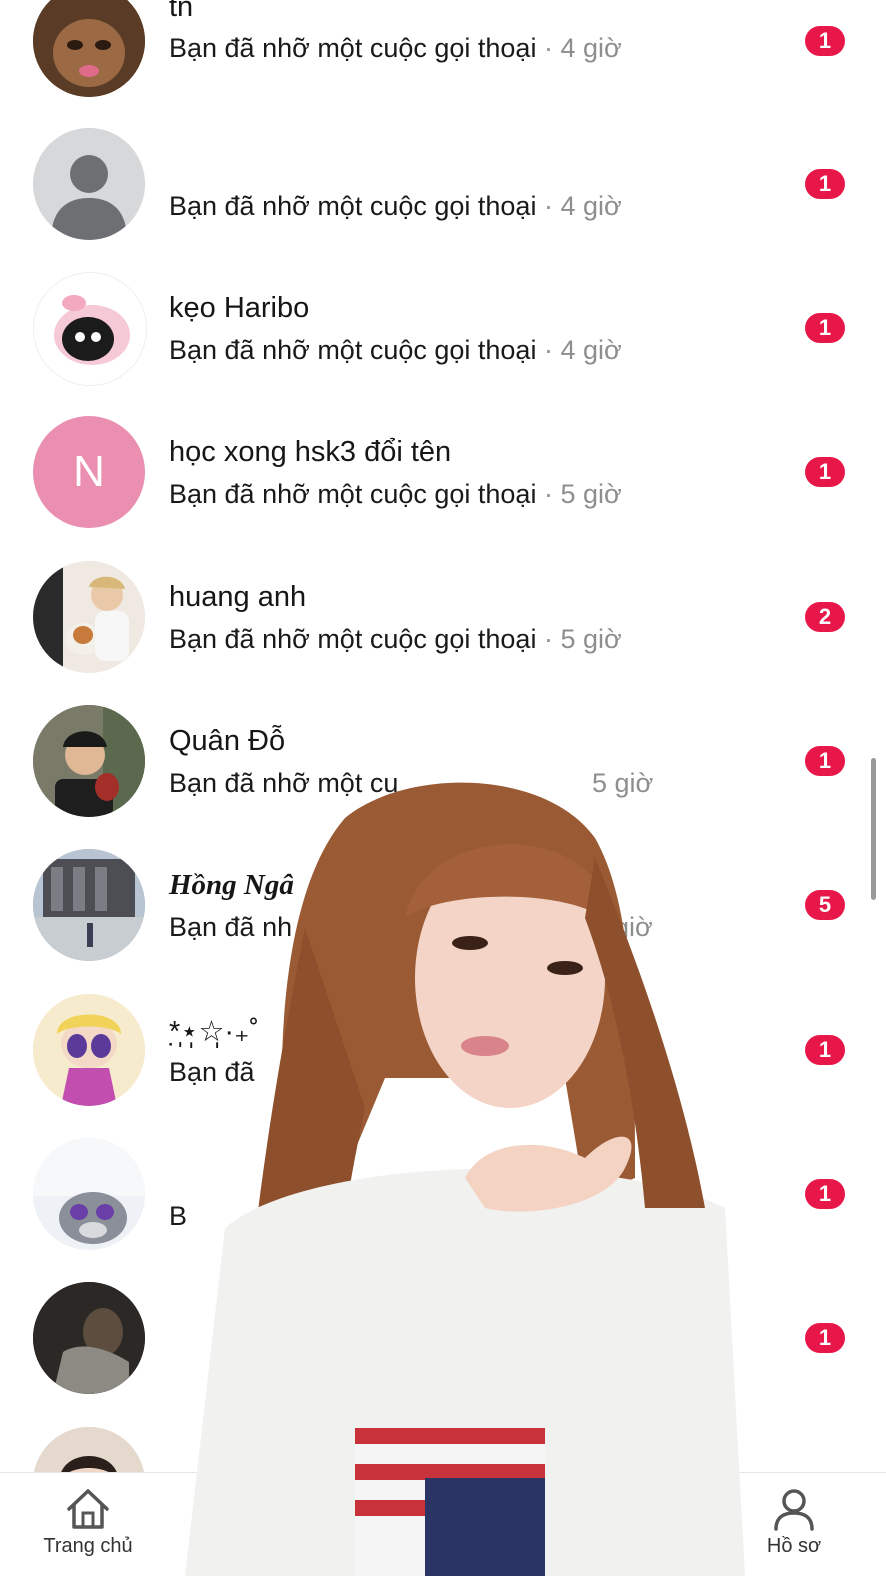 Image resolution: width=886 pixels, height=1577 pixels. What do you see at coordinates (89, 1050) in the screenshot?
I see `powerpuff-girl-avatar` at bounding box center [89, 1050].